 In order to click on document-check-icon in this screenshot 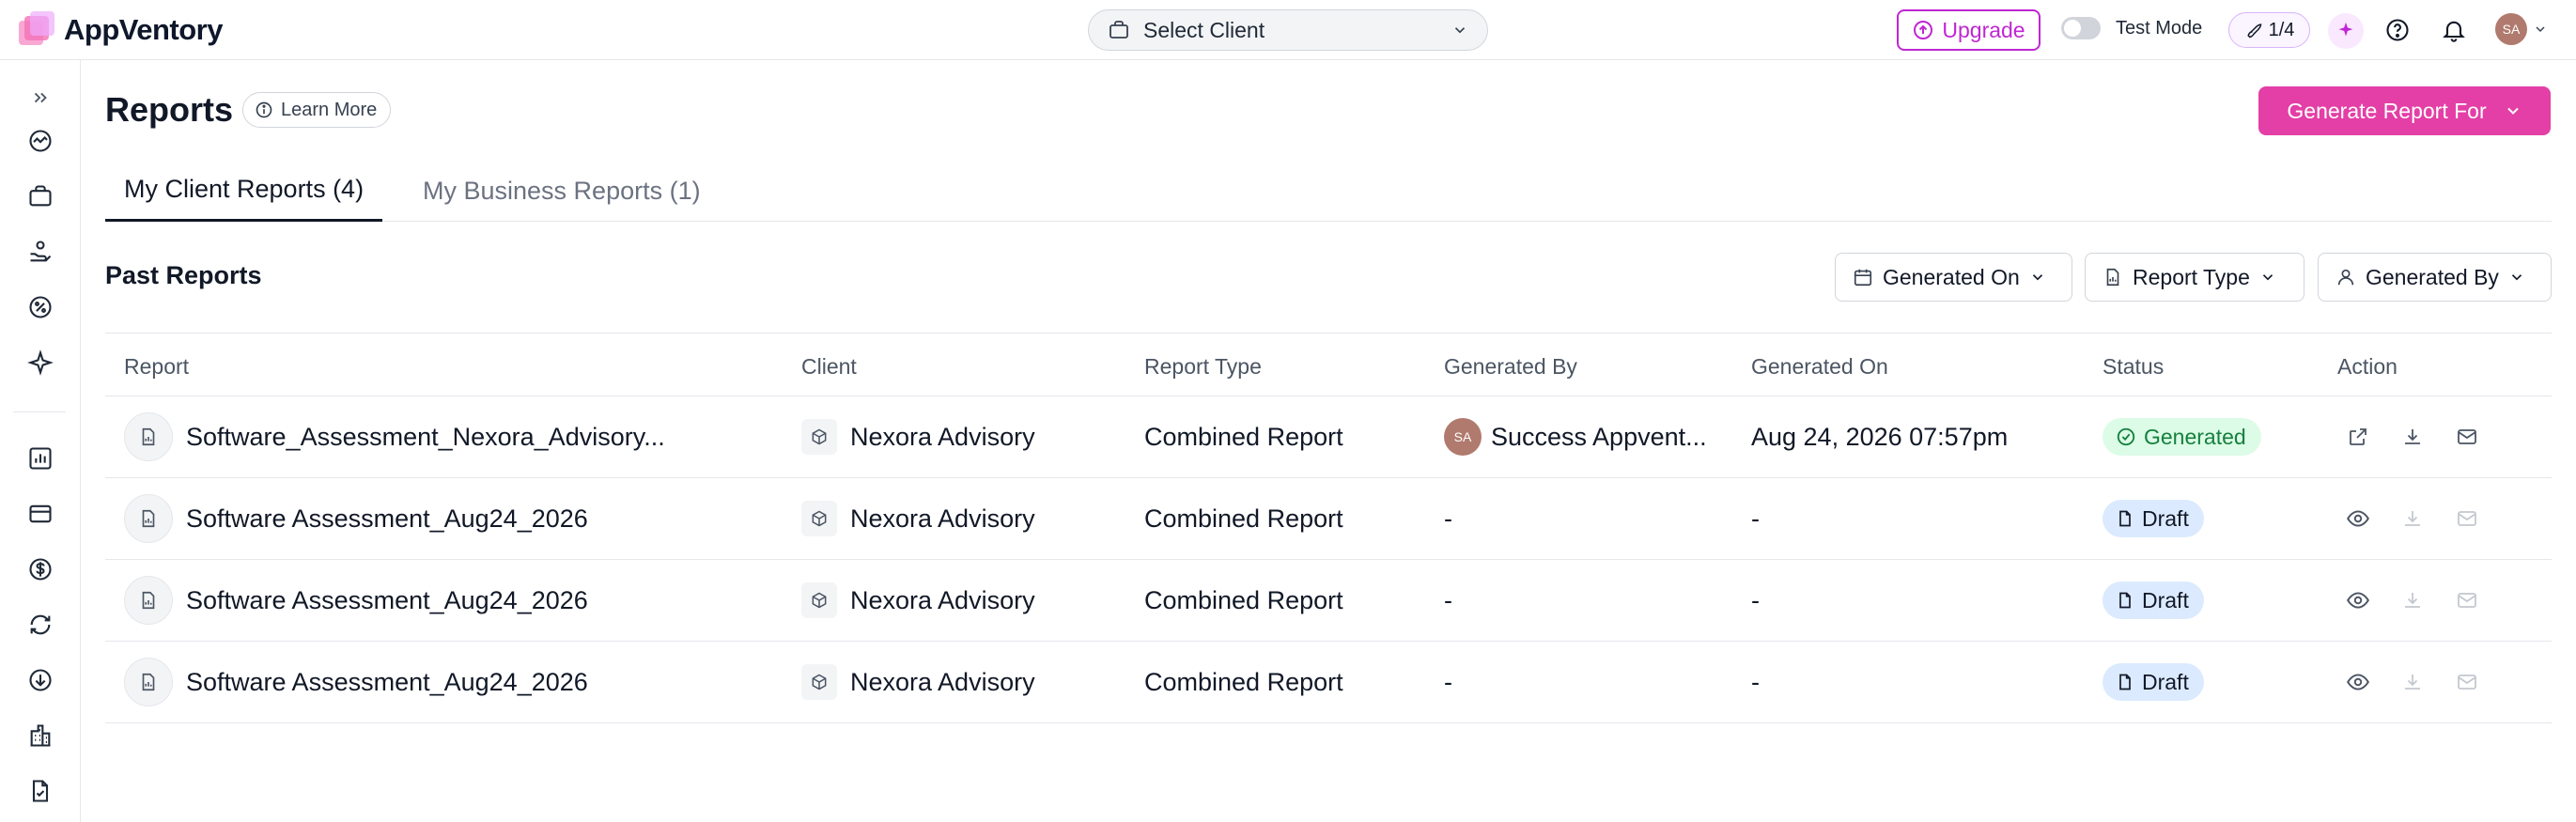, I will do `click(40, 791)`.